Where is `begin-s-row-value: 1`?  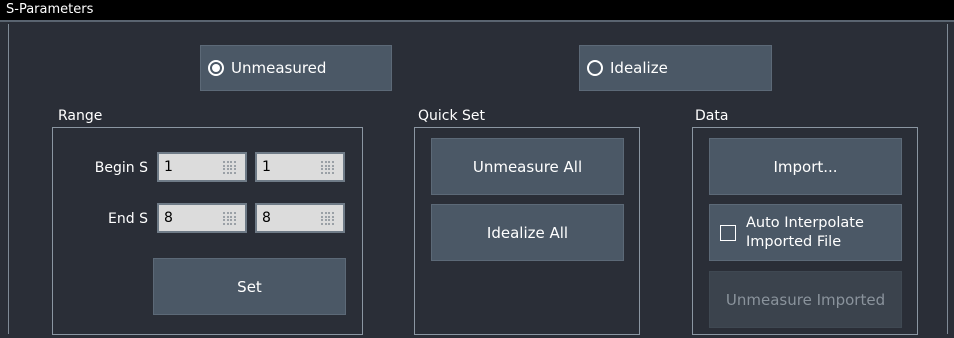
begin-s-row-value: 1 is located at coordinates (168, 167).